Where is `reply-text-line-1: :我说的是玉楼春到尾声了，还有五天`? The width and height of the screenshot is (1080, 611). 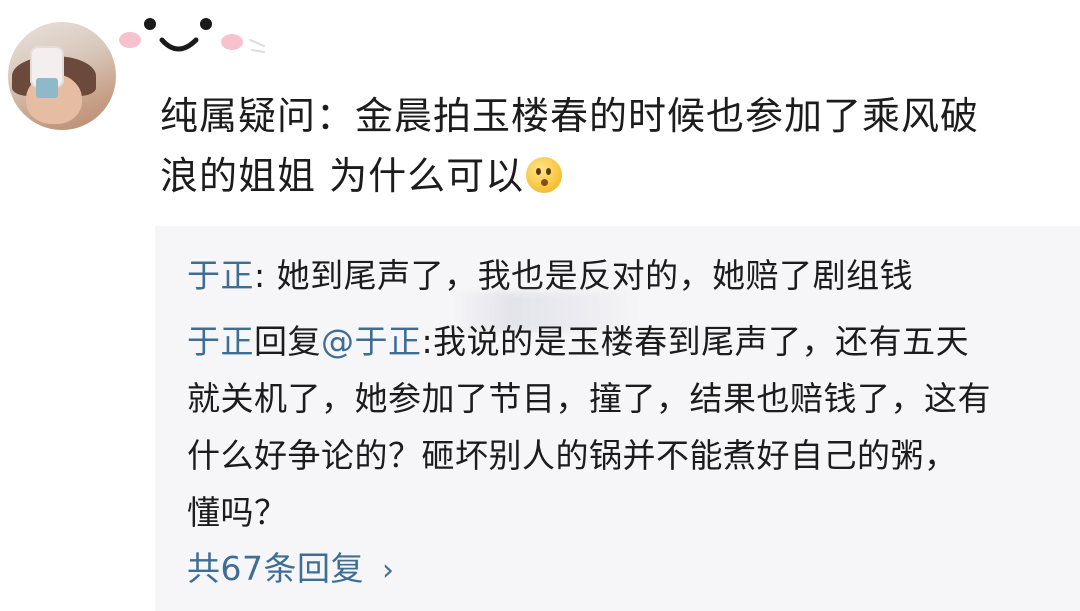
reply-text-line-1: :我说的是玉楼春到尾声了，还有五天 is located at coordinates (695, 341).